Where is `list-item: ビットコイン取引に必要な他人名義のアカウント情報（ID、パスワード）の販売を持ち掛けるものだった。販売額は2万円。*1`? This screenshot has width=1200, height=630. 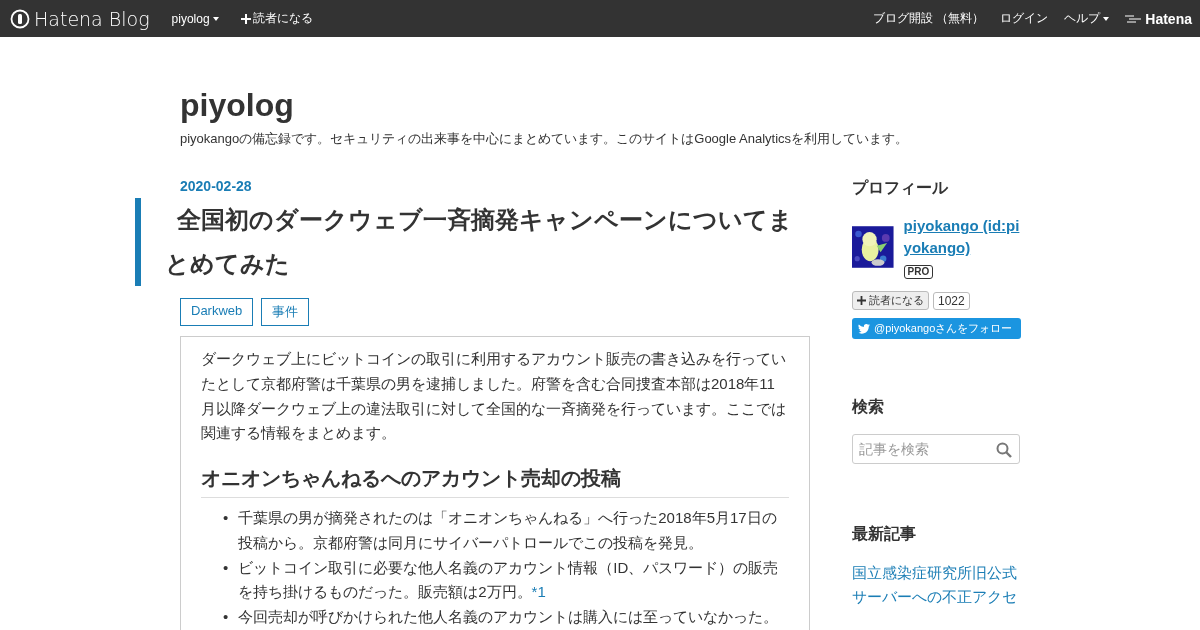
list-item: ビットコイン取引に必要な他人名義のアカウント情報（ID、パスワード）の販売を持ち掛けるものだった。販売額は2万円。*1 is located at coordinates (509, 580).